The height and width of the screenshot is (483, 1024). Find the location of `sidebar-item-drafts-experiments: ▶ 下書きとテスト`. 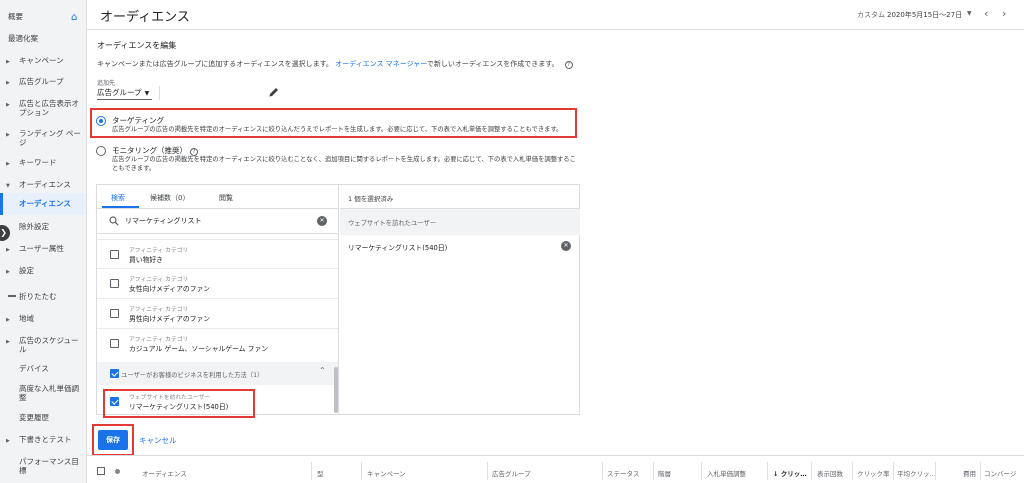

sidebar-item-drafts-experiments: ▶ 下書きとテスト is located at coordinates (43, 439).